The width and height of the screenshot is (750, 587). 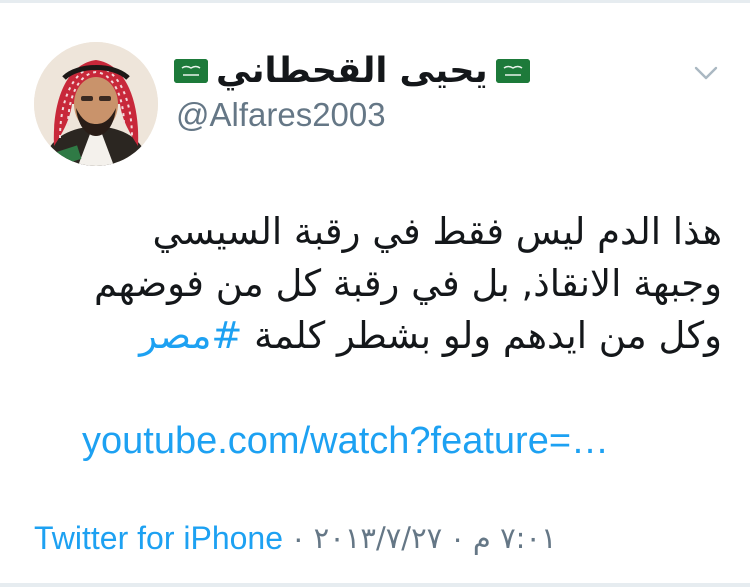 I want to click on tweet-line-text: وكل من ايدهم ولو بشطر كلمة, so click(x=482, y=335).